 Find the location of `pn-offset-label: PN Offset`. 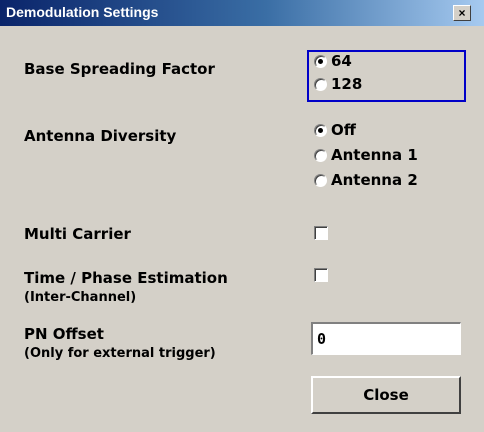

pn-offset-label: PN Offset is located at coordinates (64, 334).